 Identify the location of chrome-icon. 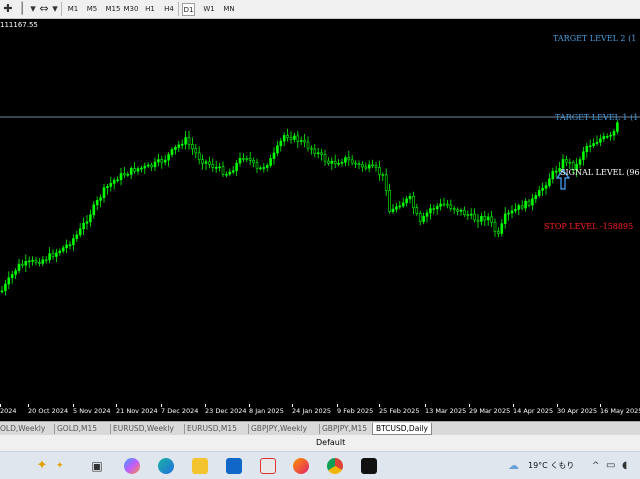
(335, 466).